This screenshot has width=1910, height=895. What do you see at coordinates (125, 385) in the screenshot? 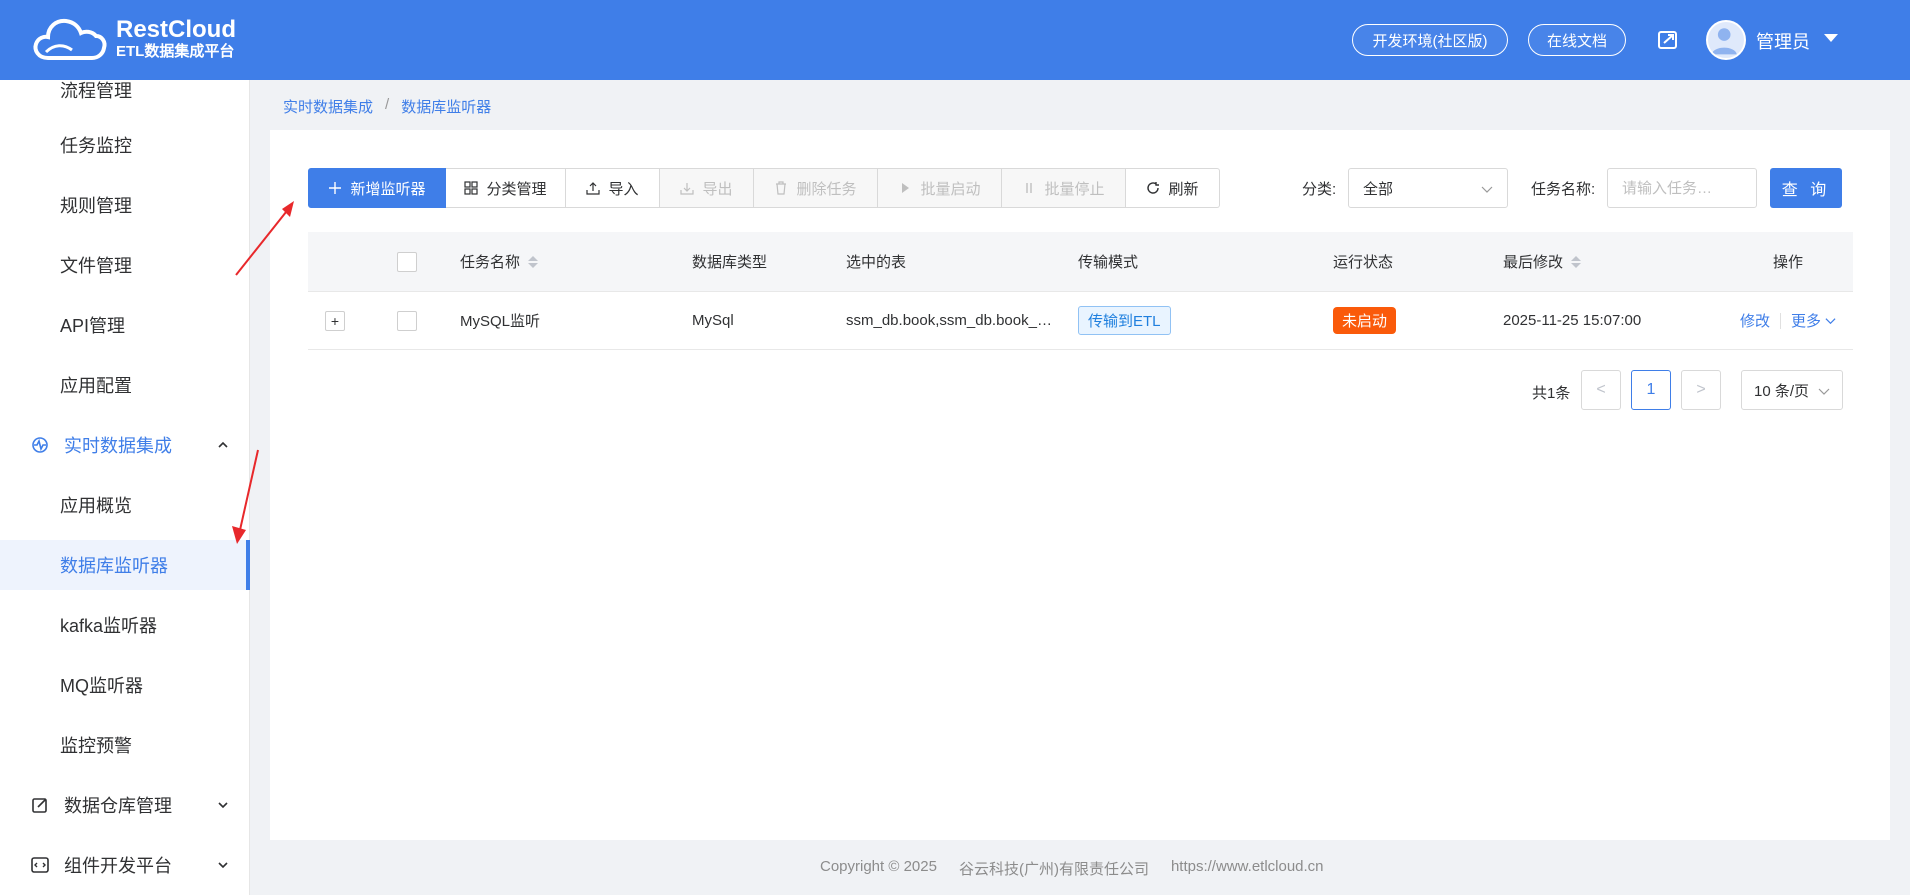
I see `sidebar-item-app-config: 应用配置` at bounding box center [125, 385].